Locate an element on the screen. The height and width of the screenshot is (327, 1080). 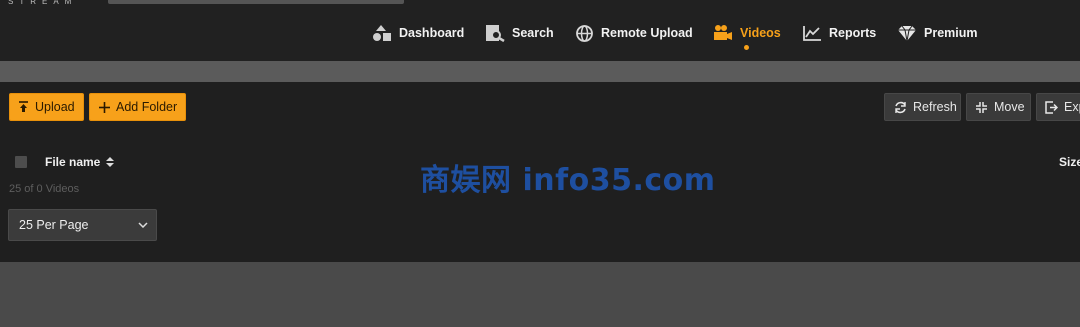
nav-item-videos: Videos is located at coordinates (747, 33).